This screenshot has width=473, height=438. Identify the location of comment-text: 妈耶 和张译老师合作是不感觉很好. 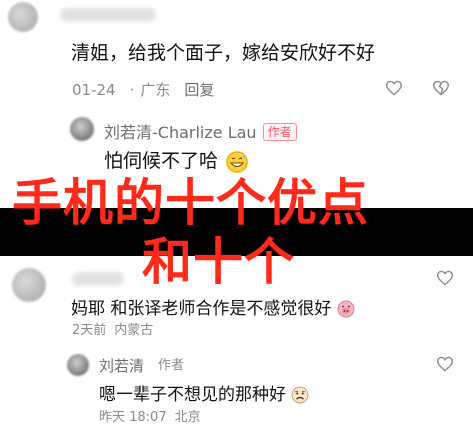
(213, 306).